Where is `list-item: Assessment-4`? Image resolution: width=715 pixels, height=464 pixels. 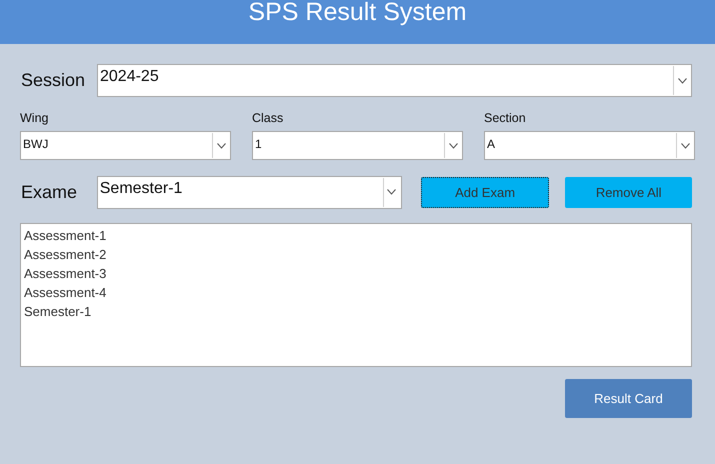 list-item: Assessment-4 is located at coordinates (356, 292).